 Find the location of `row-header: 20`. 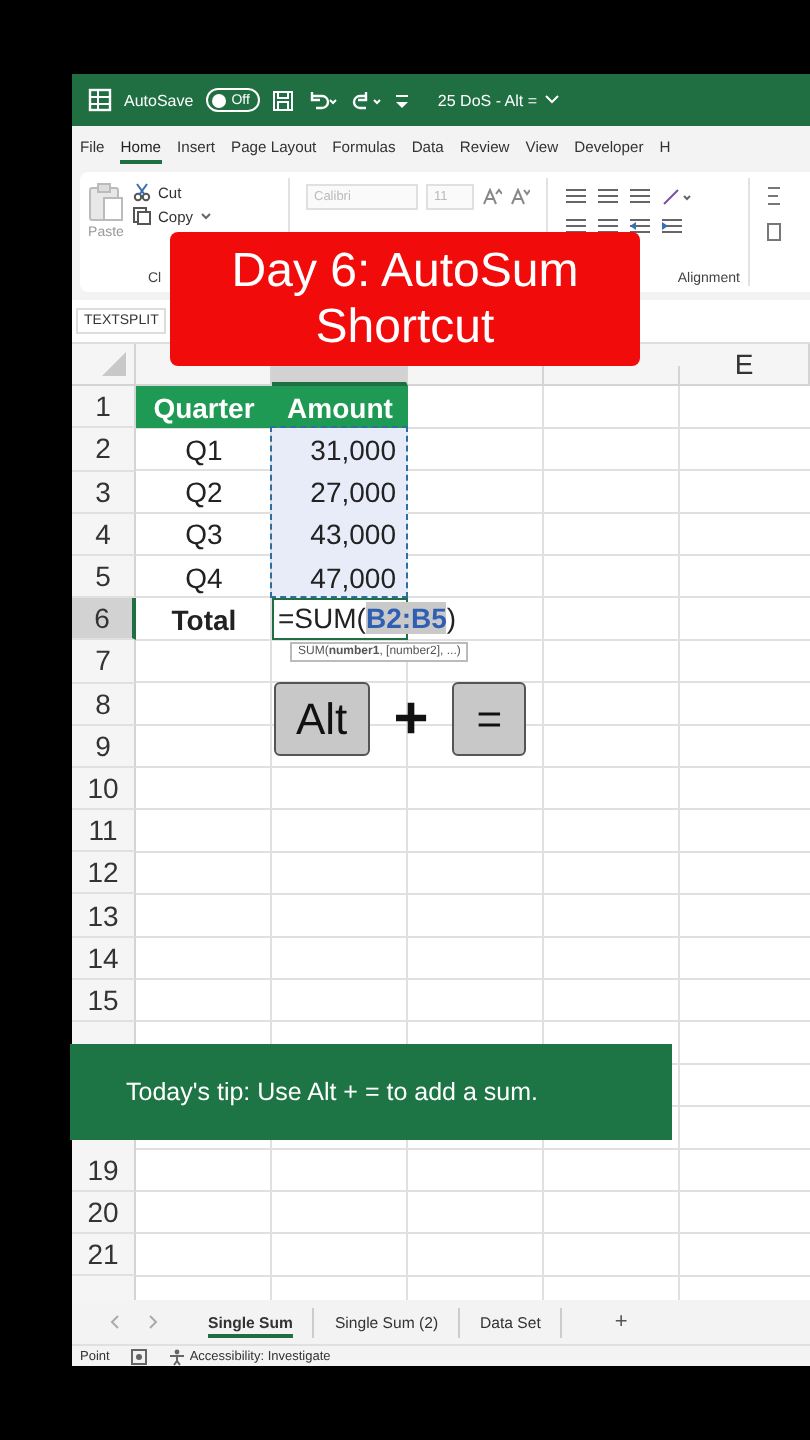

row-header: 20 is located at coordinates (104, 1212).